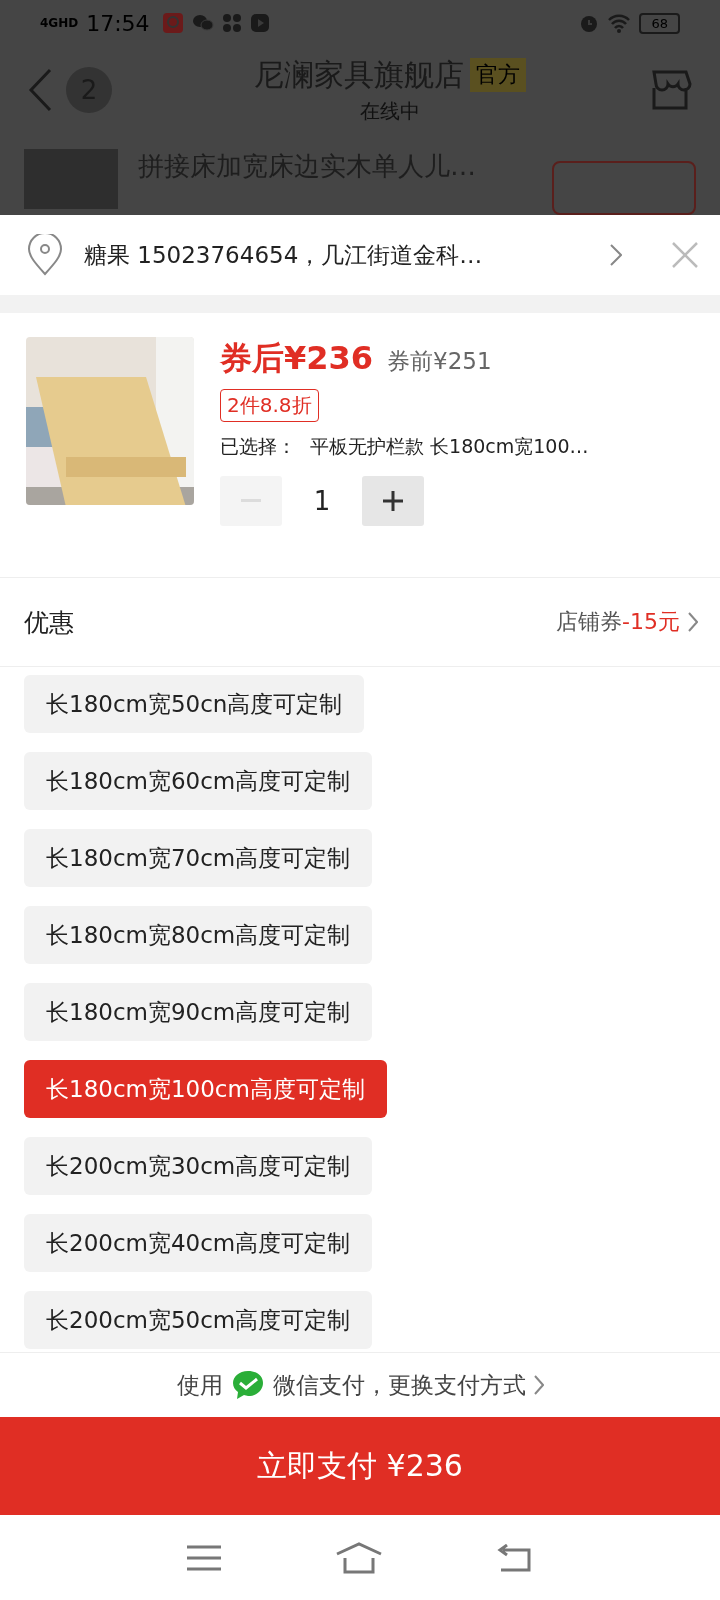 This screenshot has width=720, height=1600. Describe the element at coordinates (269, 405) in the screenshot. I see `promo-tag: 2件8.8折` at that location.